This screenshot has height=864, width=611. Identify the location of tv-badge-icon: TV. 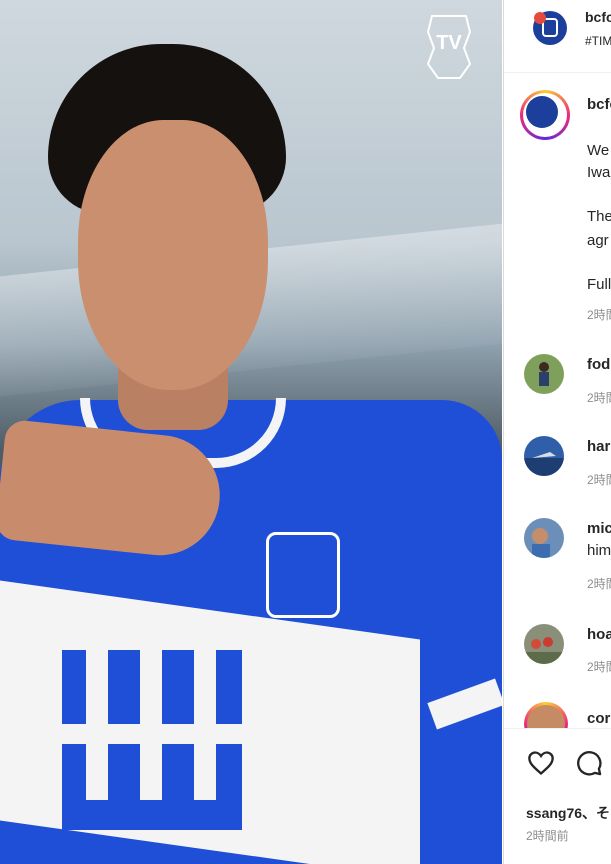
(449, 47).